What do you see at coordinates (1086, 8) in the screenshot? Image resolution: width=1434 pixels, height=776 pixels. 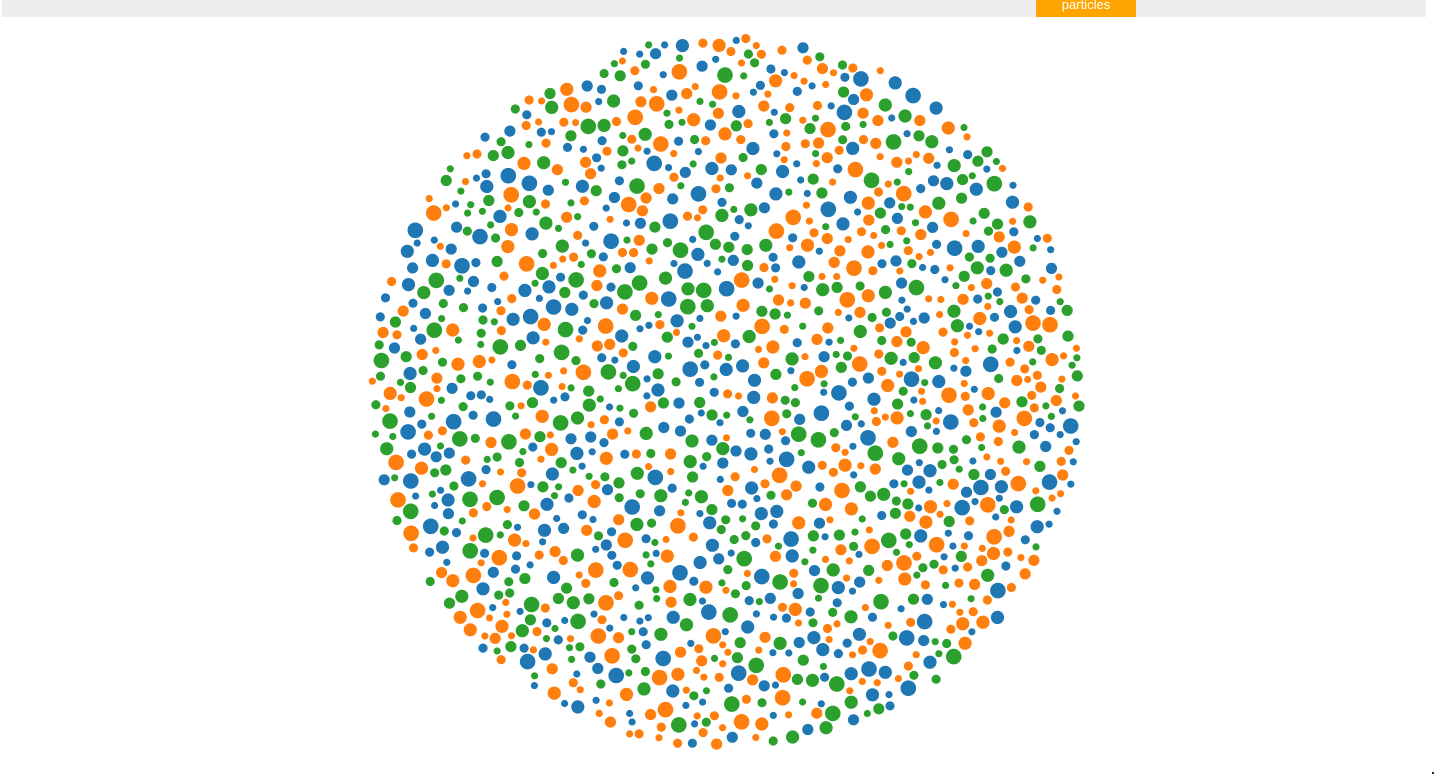 I see `tab-particles: particles` at bounding box center [1086, 8].